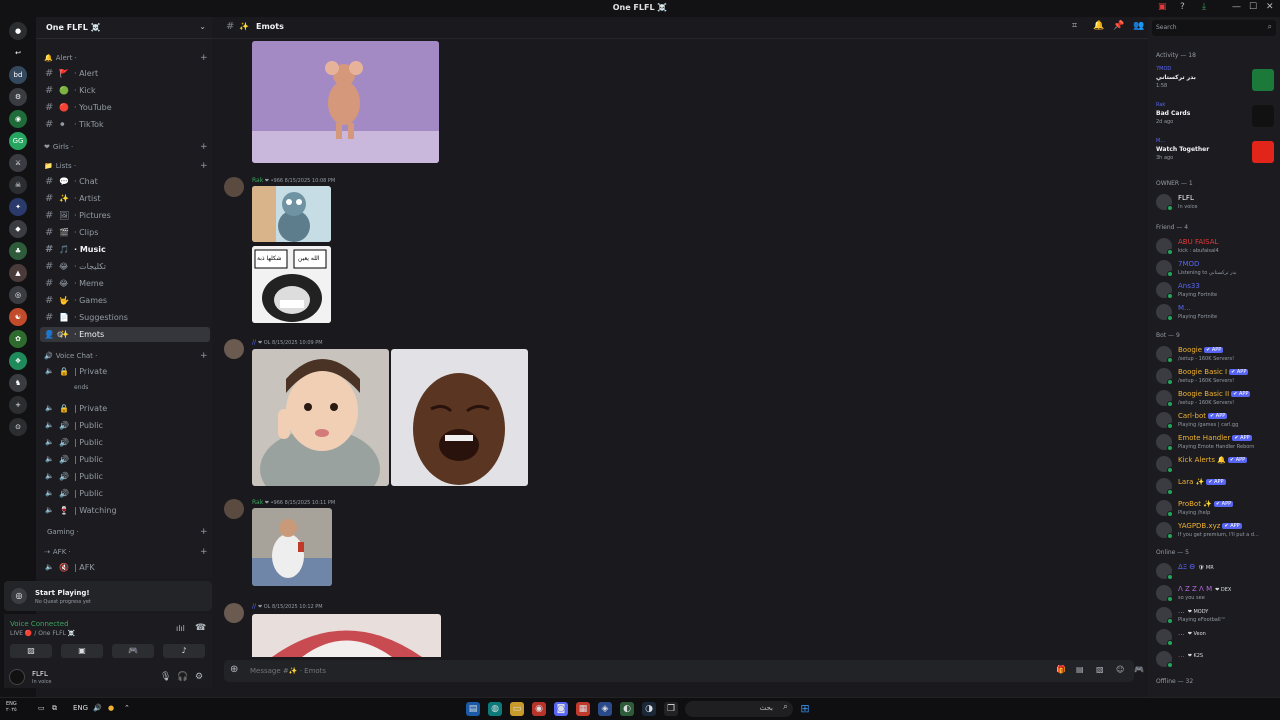 This screenshot has height=720, width=1280. What do you see at coordinates (346, 635) in the screenshot?
I see `image-headscarf-man` at bounding box center [346, 635].